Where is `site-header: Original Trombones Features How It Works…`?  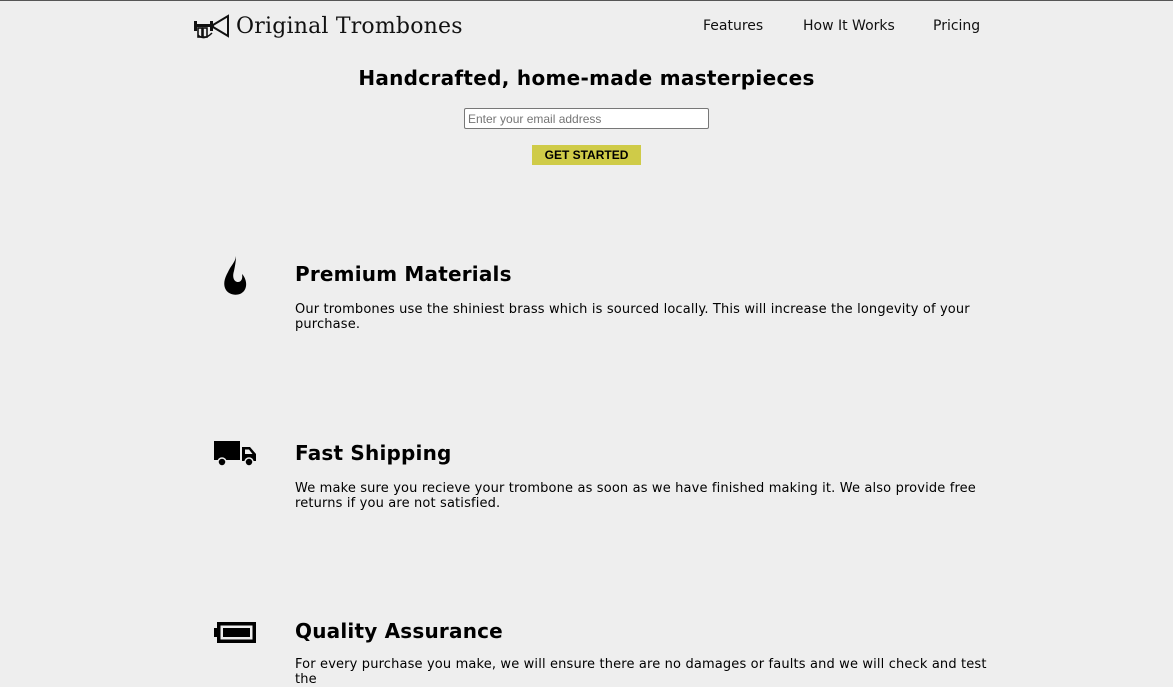 site-header: Original Trombones Features How It Works… is located at coordinates (586, 26).